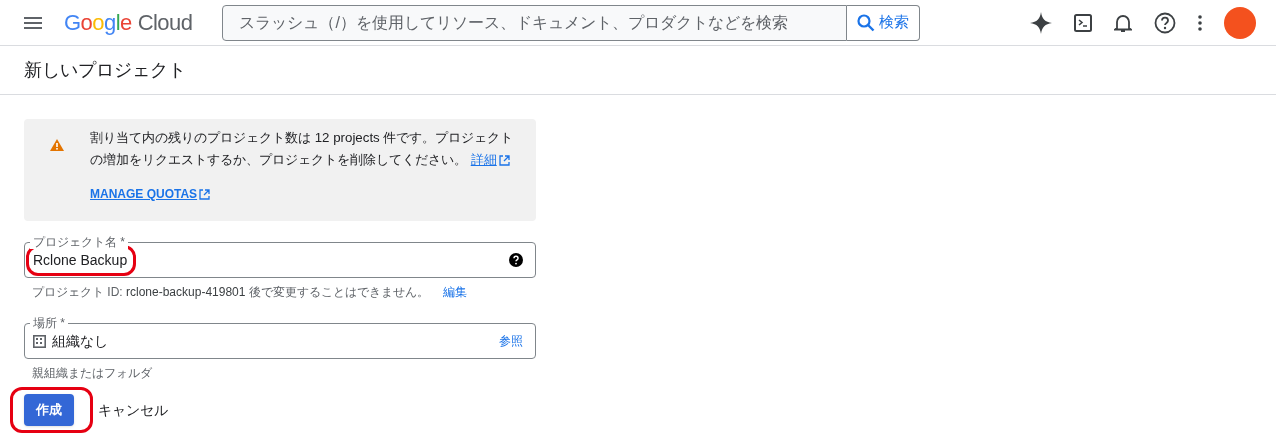  Describe the element at coordinates (1240, 22) in the screenshot. I see `account-avatar` at that location.